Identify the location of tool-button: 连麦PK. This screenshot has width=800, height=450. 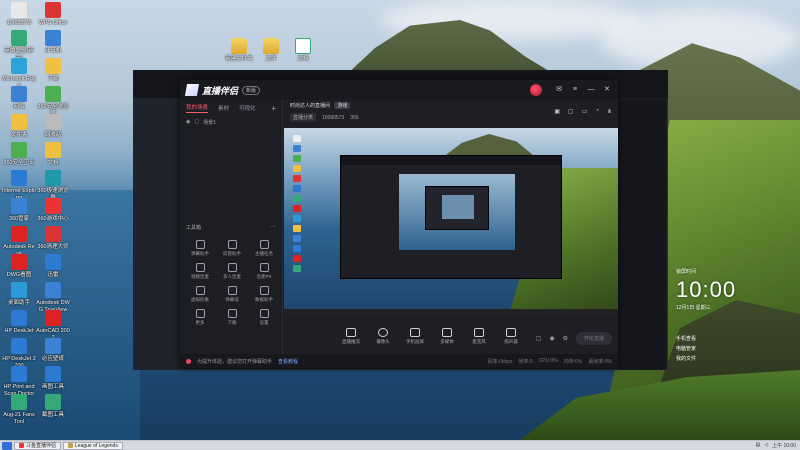
(264, 271).